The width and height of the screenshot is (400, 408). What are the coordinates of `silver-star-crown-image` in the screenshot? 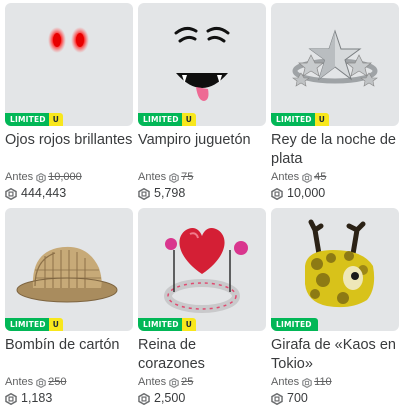 It's located at (335, 58).